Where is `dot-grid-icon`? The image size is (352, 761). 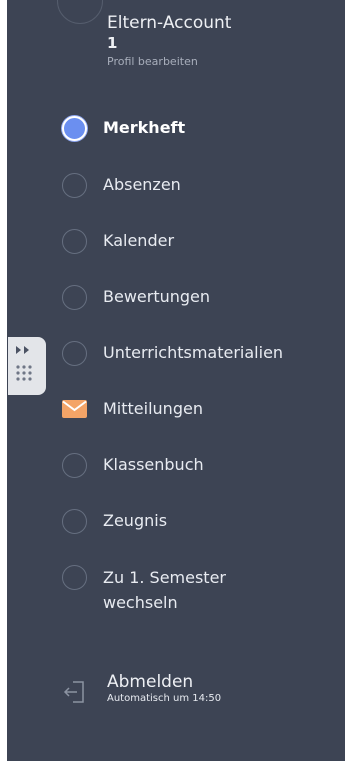 dot-grid-icon is located at coordinates (24, 373).